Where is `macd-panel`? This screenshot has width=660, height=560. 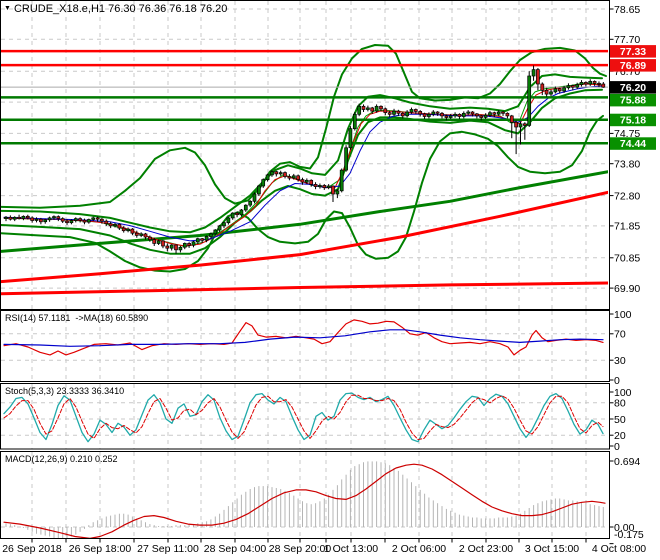 macd-panel is located at coordinates (304, 500).